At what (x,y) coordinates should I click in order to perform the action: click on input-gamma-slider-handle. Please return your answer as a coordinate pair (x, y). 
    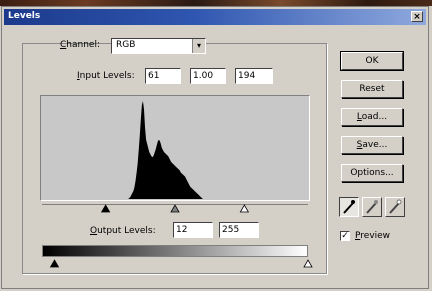
    Looking at the image, I should click on (175, 208).